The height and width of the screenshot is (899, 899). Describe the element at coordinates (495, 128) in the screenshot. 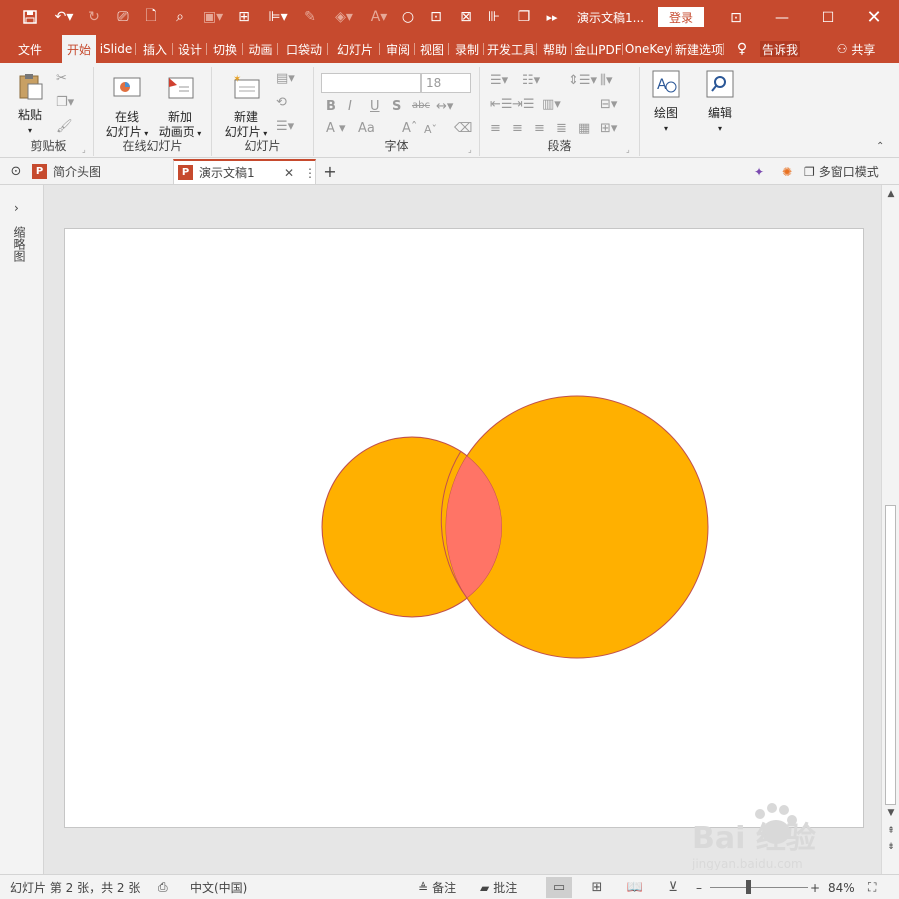

I see `align-left-icon: ≡` at that location.